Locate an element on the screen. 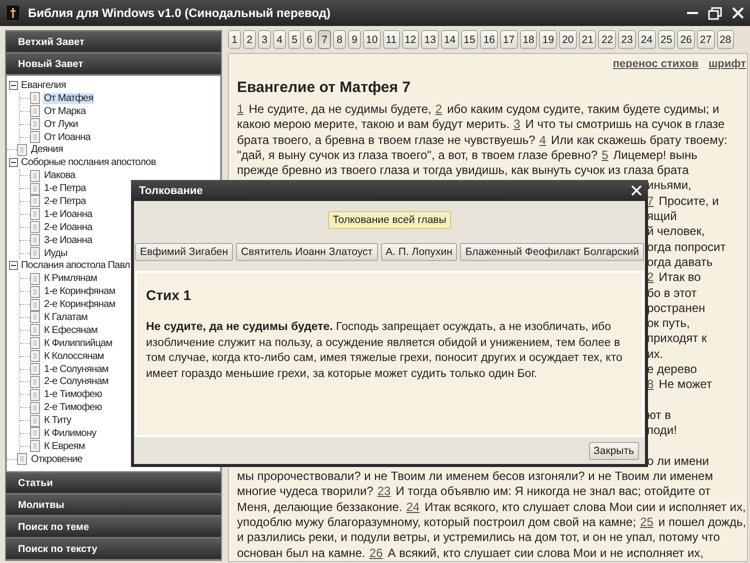 The image size is (750, 563). tree-item: 2-е Коринфянам is located at coordinates (79, 304).